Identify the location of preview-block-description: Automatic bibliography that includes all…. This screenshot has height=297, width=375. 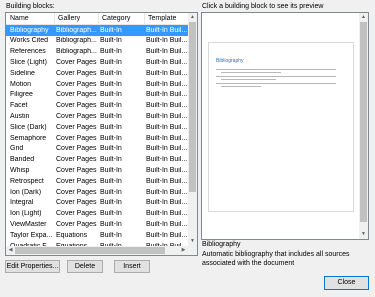
(276, 259).